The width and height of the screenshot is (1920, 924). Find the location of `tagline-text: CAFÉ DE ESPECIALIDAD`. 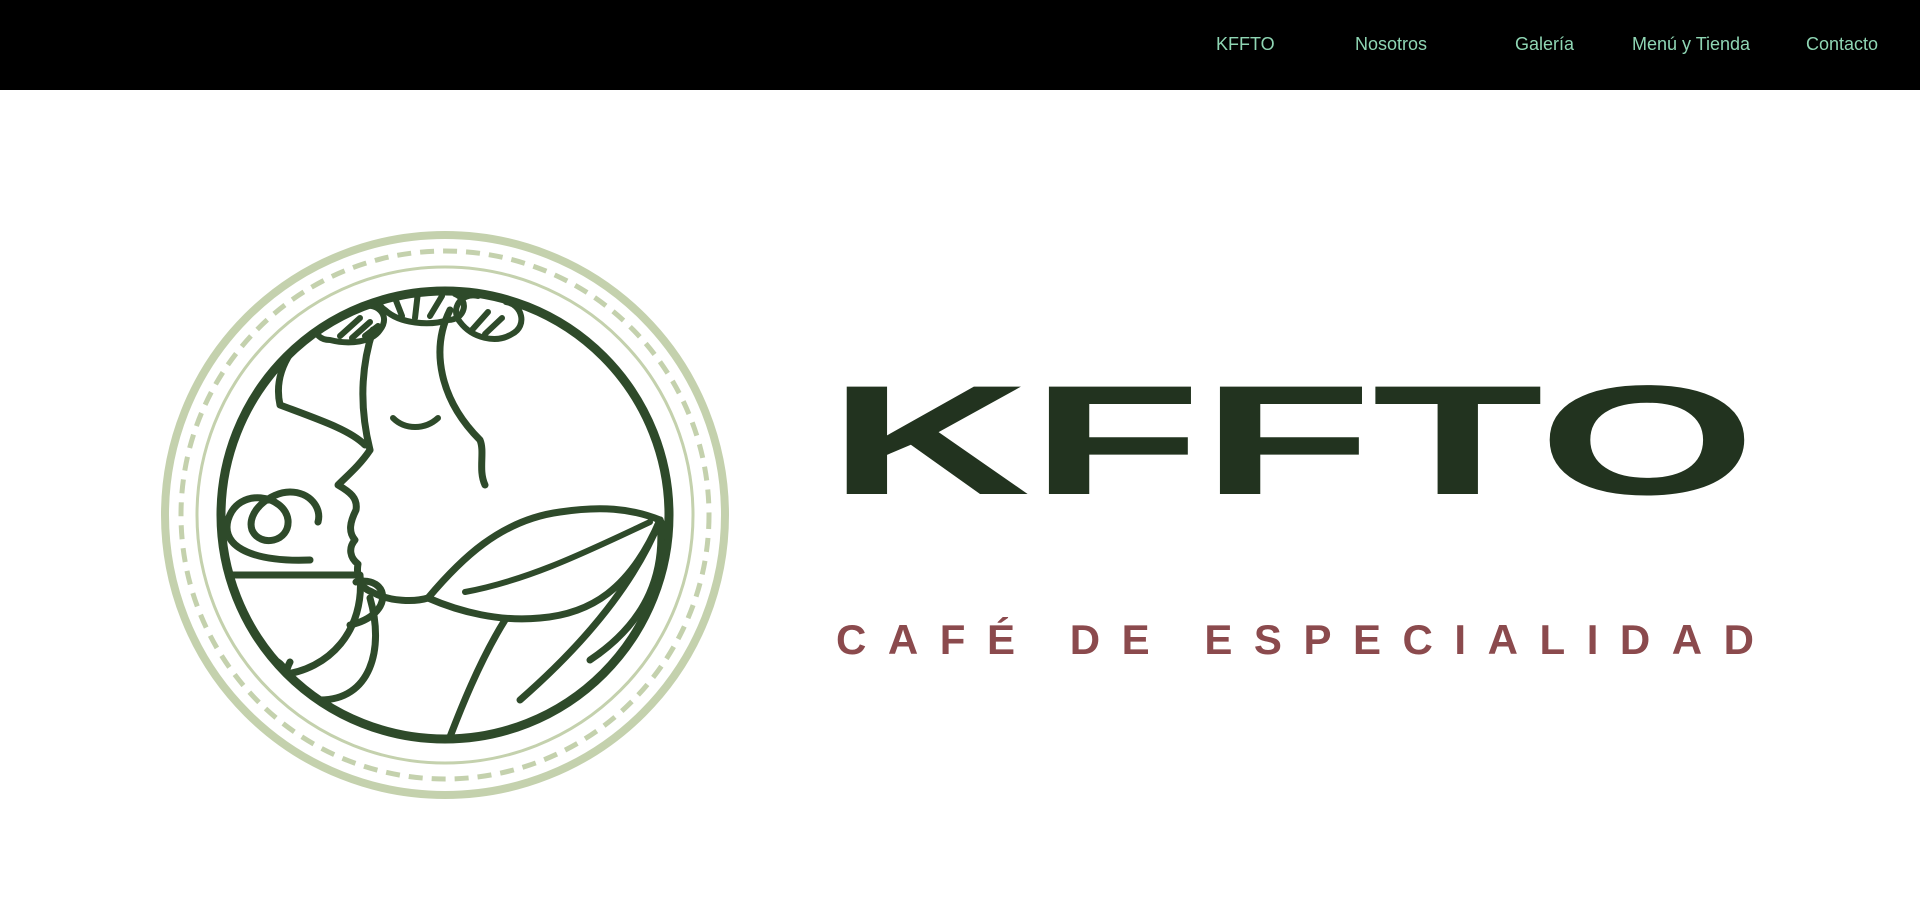

tagline-text: CAFÉ DE ESPECIALIDAD is located at coordinates (1295, 638).